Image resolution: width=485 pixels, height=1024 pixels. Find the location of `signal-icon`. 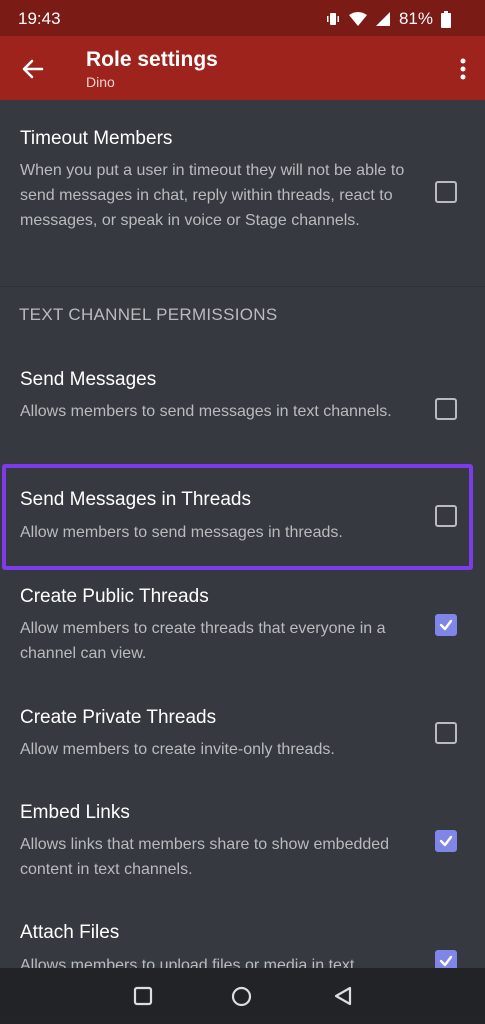

signal-icon is located at coordinates (383, 19).